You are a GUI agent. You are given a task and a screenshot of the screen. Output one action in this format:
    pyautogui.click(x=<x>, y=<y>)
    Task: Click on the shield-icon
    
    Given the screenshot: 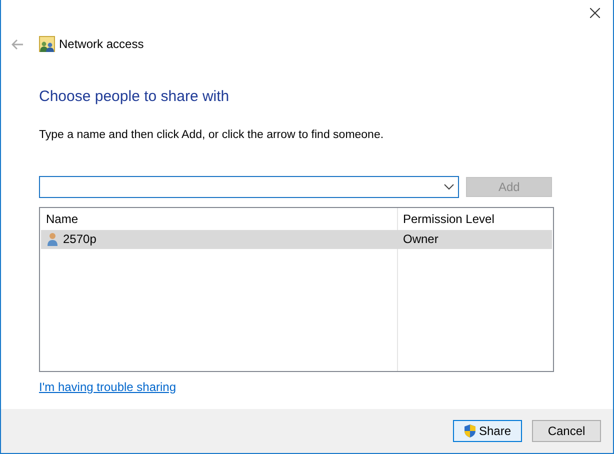 What is the action you would take?
    pyautogui.click(x=470, y=431)
    